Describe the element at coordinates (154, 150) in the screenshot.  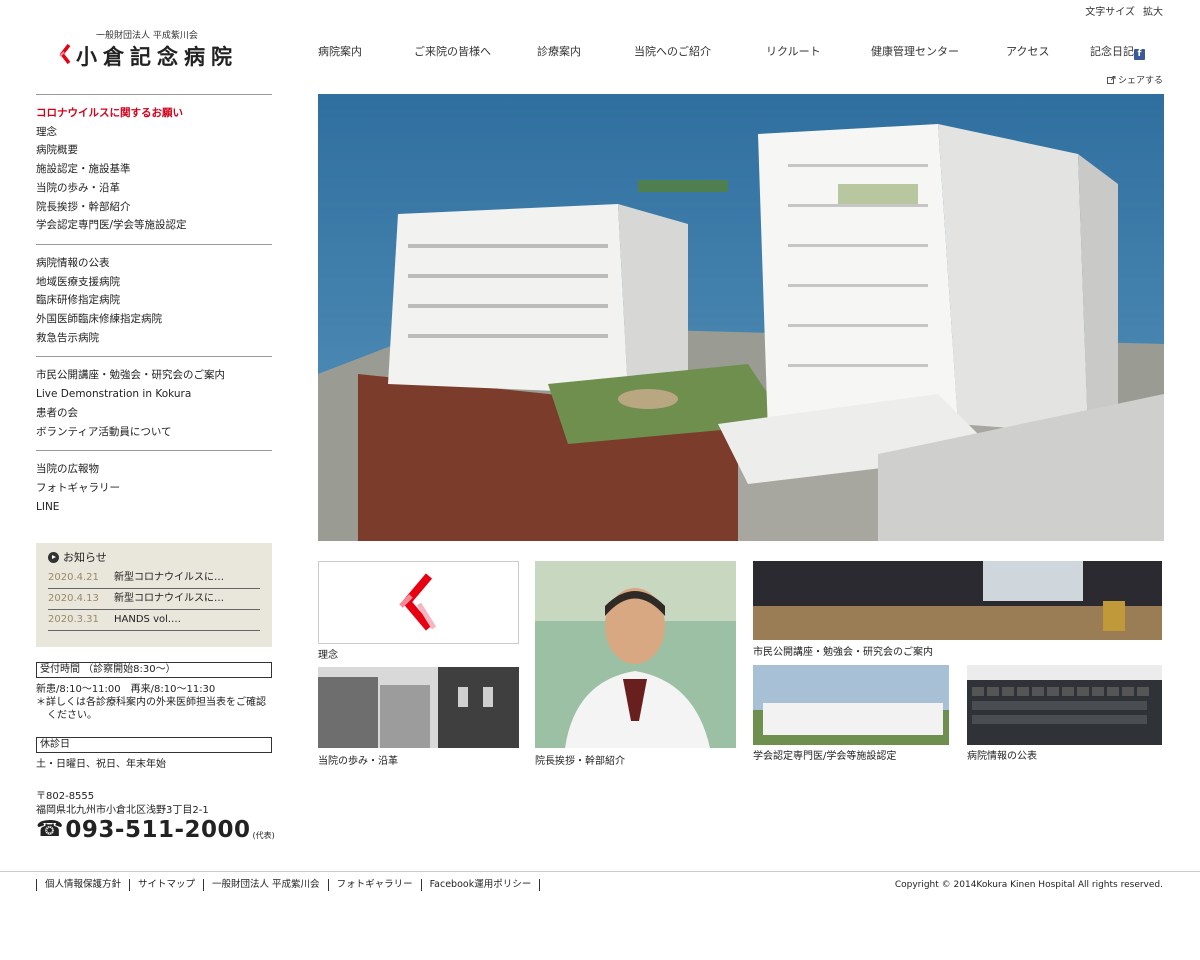
I see `sidebar-item-overview: 病院概要` at that location.